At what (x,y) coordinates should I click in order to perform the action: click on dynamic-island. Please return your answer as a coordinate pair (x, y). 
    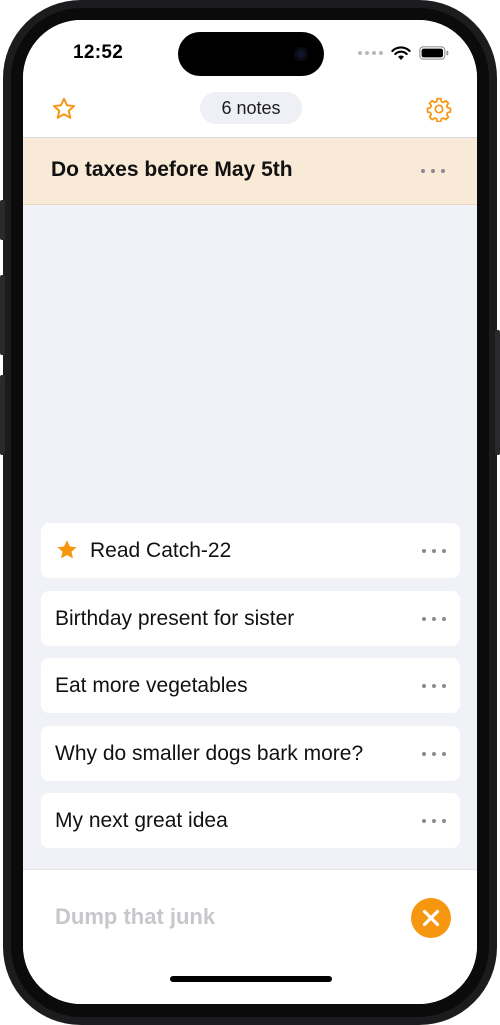
    Looking at the image, I should click on (251, 54).